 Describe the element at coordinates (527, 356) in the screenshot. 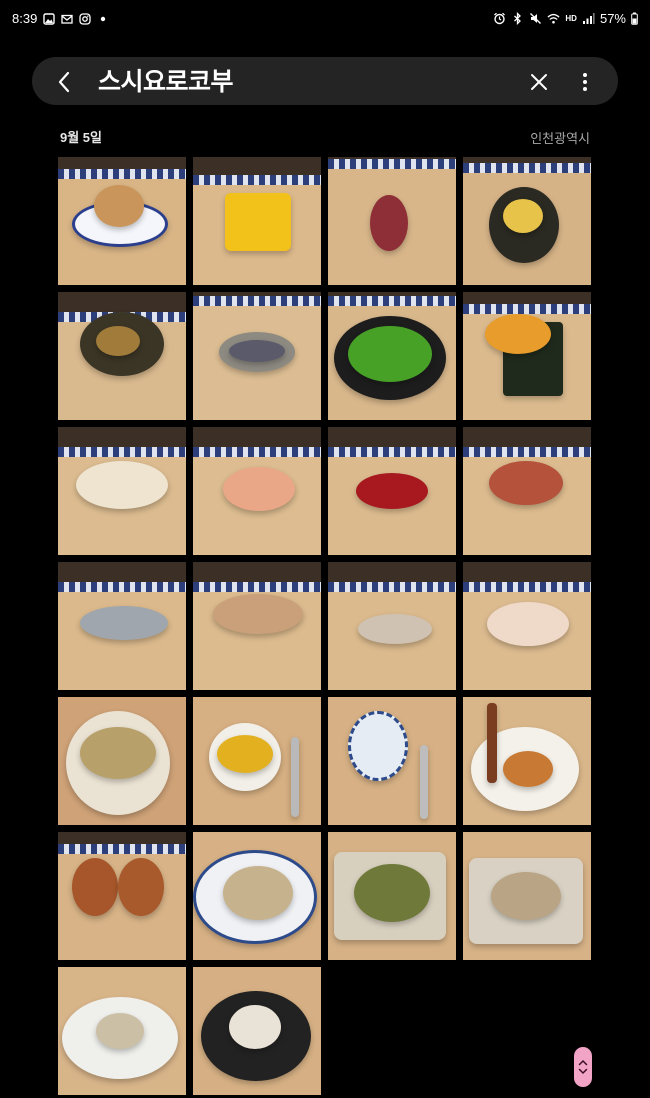

I see `photo-thumbnail-uni-gunkan` at that location.